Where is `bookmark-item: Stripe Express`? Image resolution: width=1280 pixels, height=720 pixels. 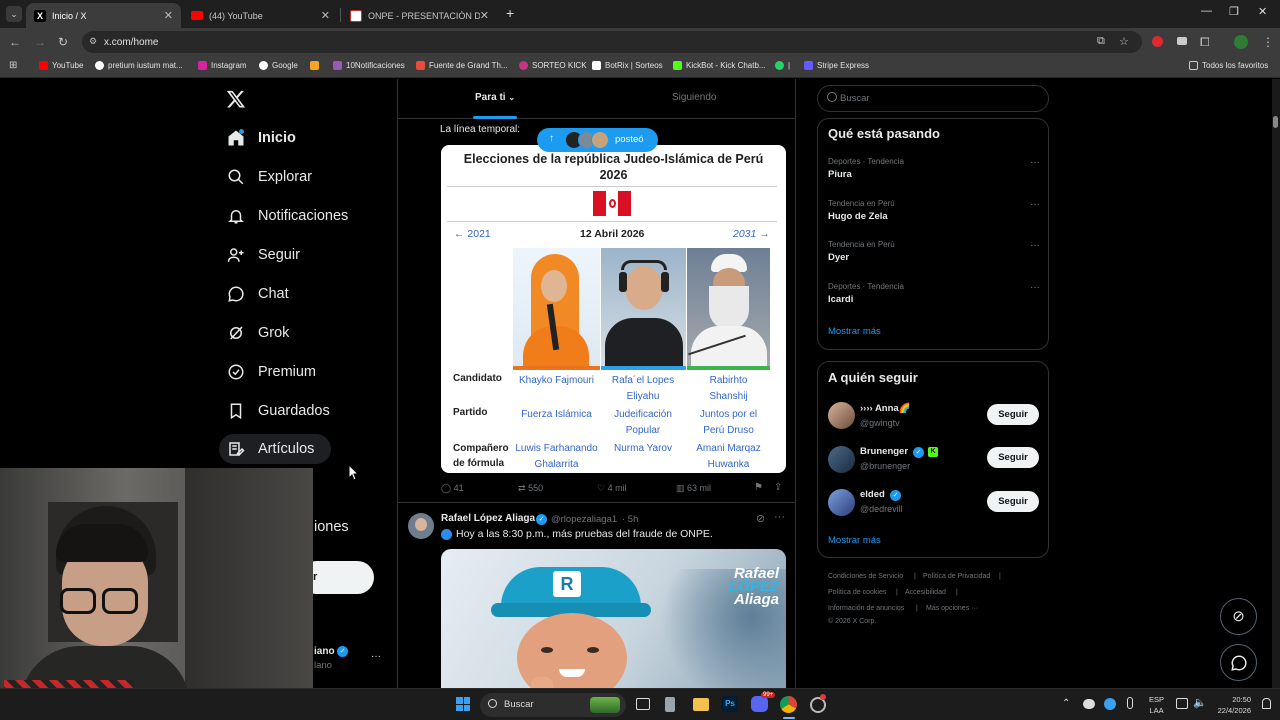
bookmark-item: Stripe Express is located at coordinates (836, 65).